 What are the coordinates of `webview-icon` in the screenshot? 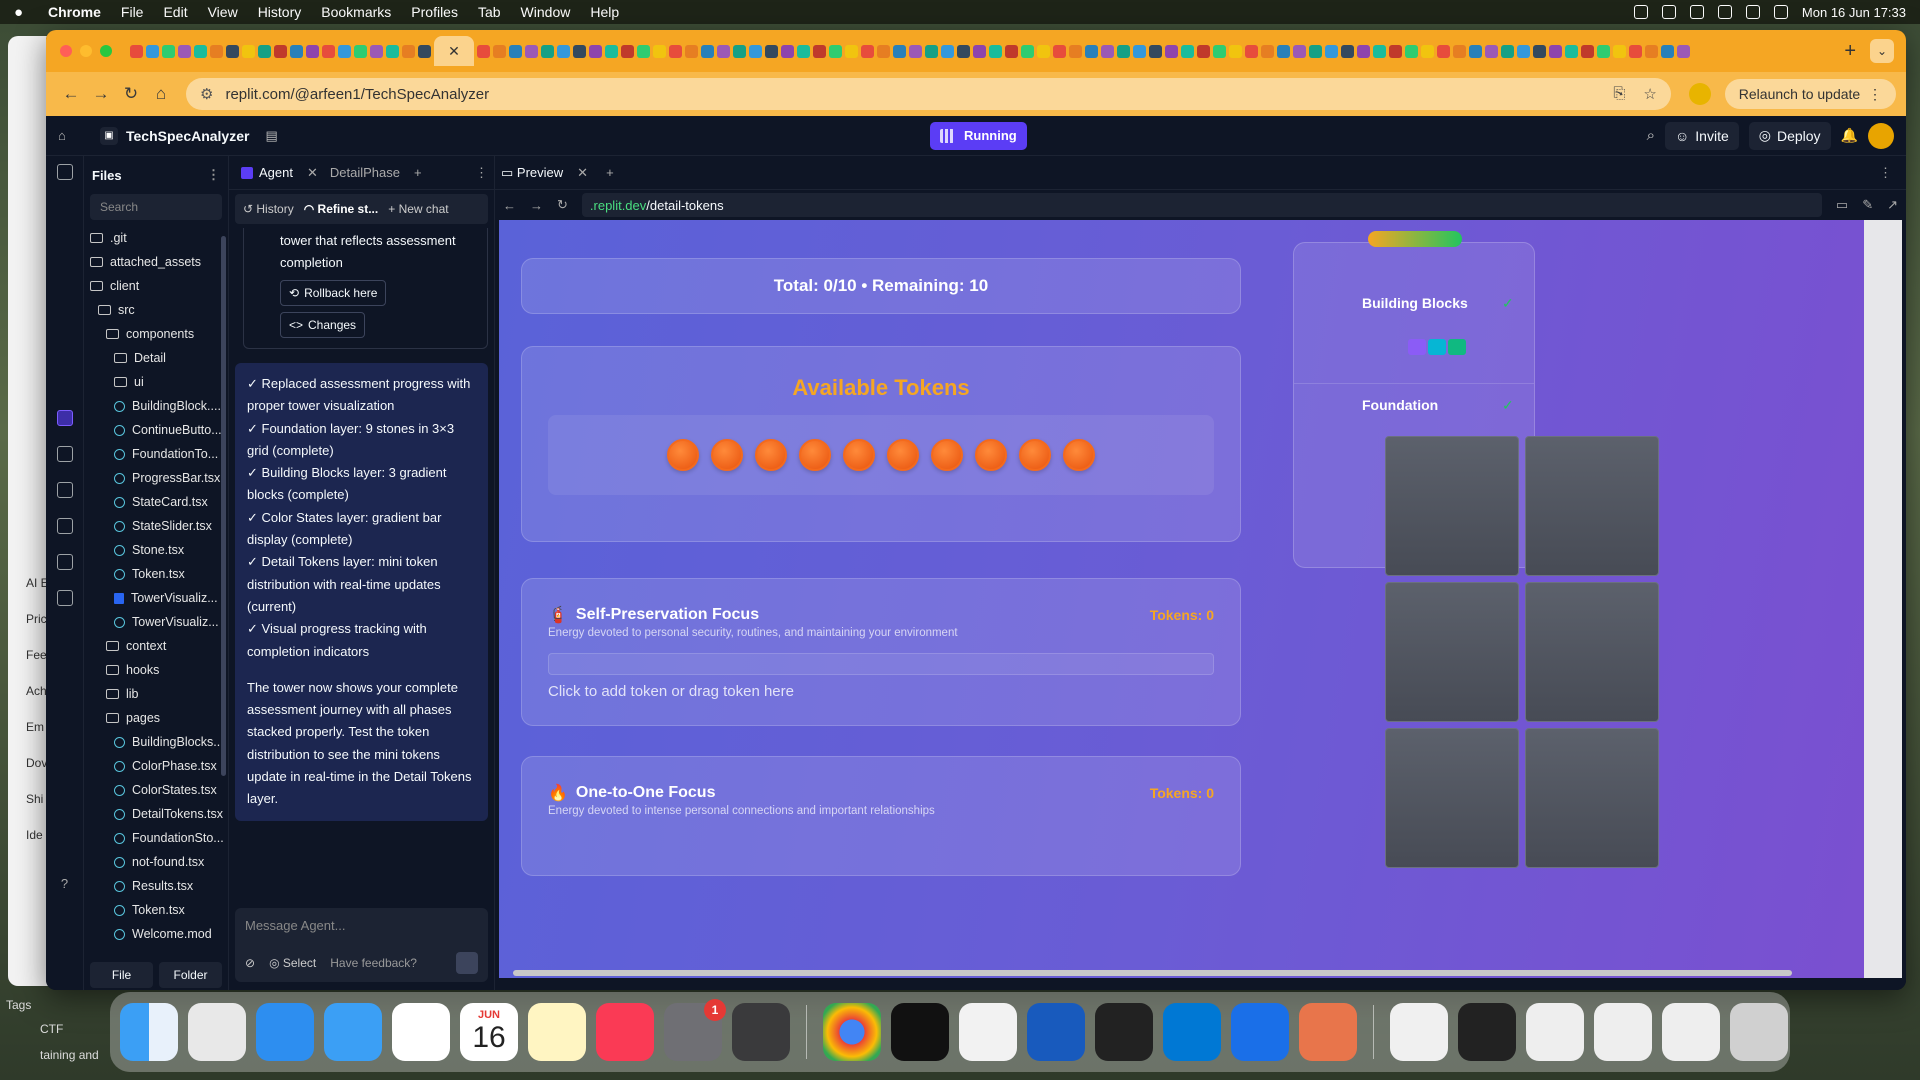 It's located at (64, 454).